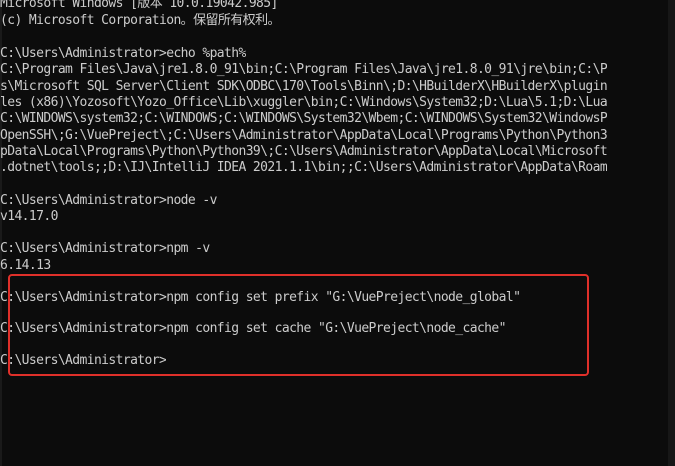 The height and width of the screenshot is (466, 675). Describe the element at coordinates (139, 5) in the screenshot. I see `console-line-version: Microsoft Windows [版本 10.0.19042.985]` at that location.